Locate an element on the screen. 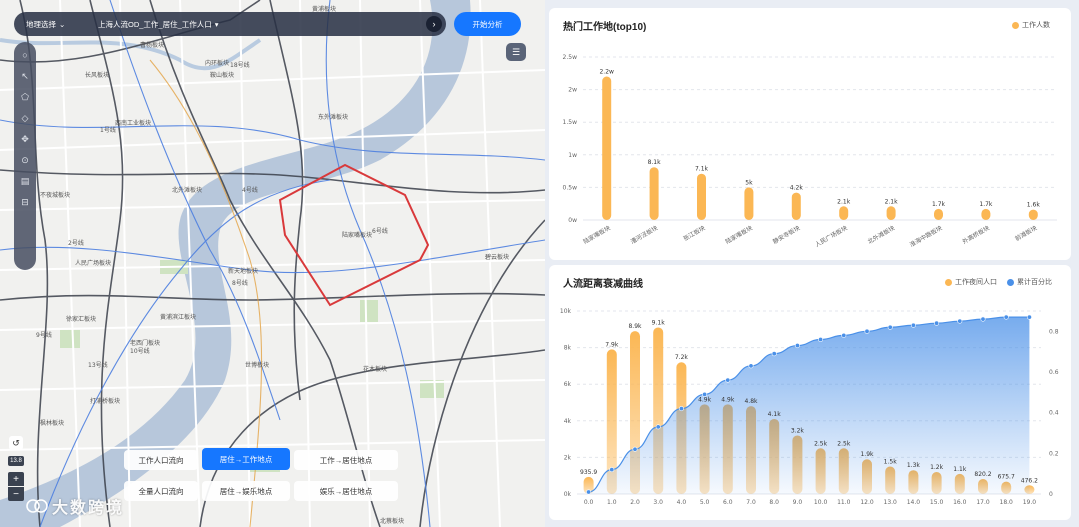 Image resolution: width=1079 pixels, height=527 pixels. bar-value-label: 1.1k is located at coordinates (960, 469).